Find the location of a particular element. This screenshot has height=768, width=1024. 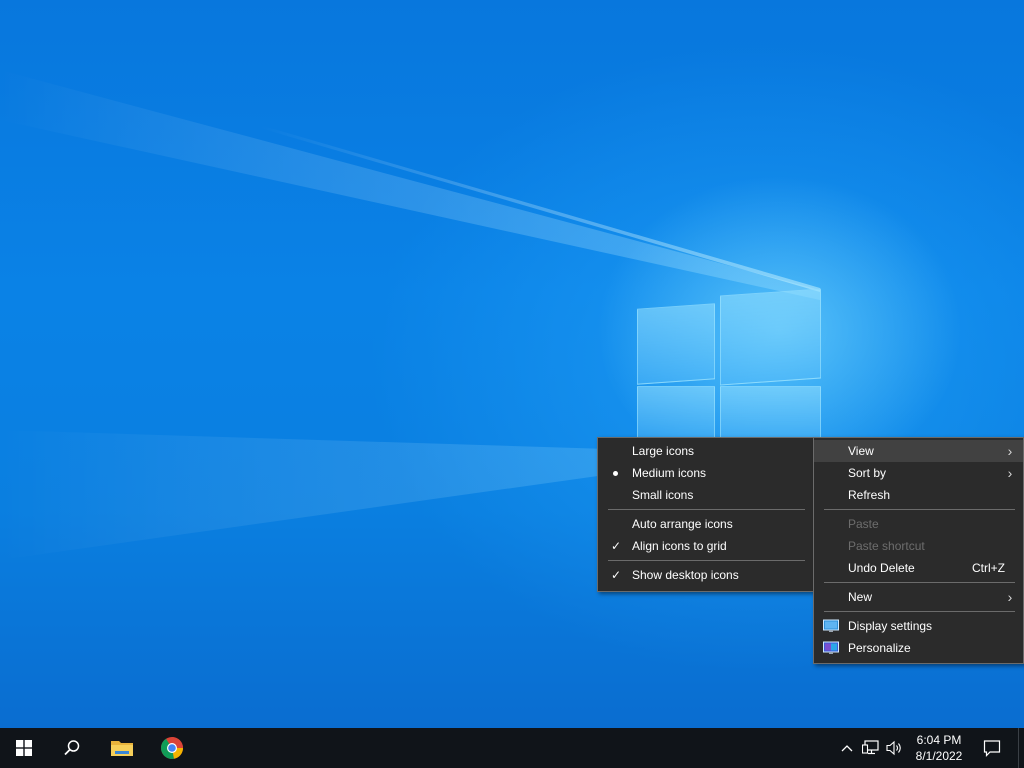

show-desktop-button is located at coordinates (1021, 748).